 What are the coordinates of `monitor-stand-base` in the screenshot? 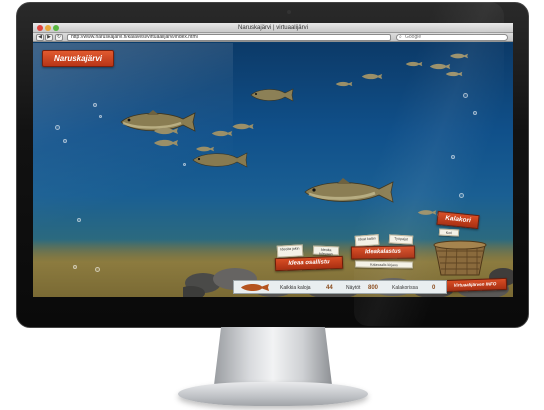 It's located at (273, 394).